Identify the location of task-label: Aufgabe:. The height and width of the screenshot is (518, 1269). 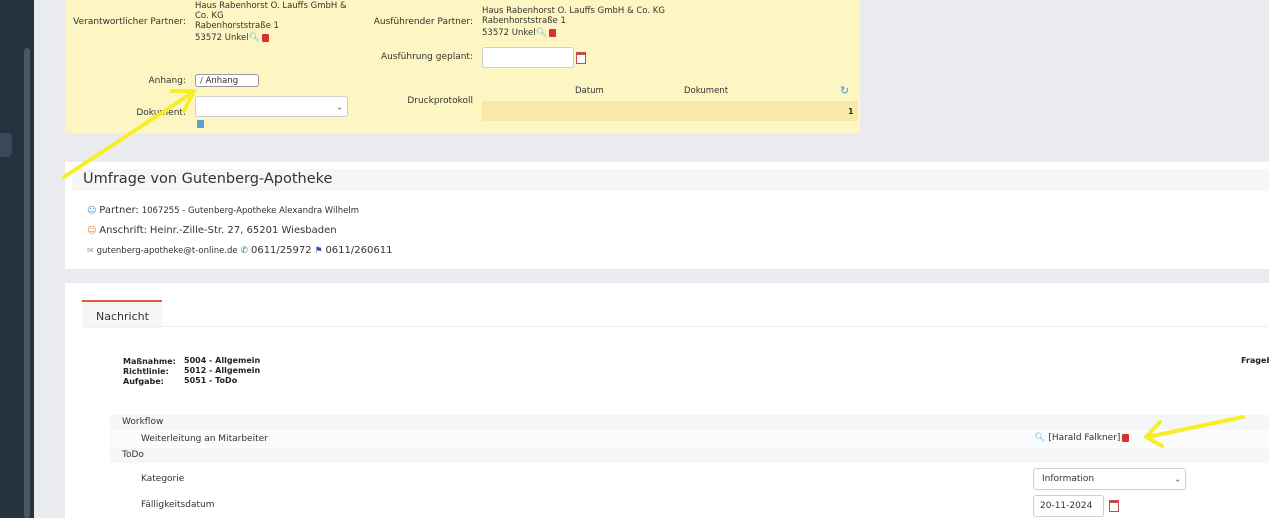
(143, 381).